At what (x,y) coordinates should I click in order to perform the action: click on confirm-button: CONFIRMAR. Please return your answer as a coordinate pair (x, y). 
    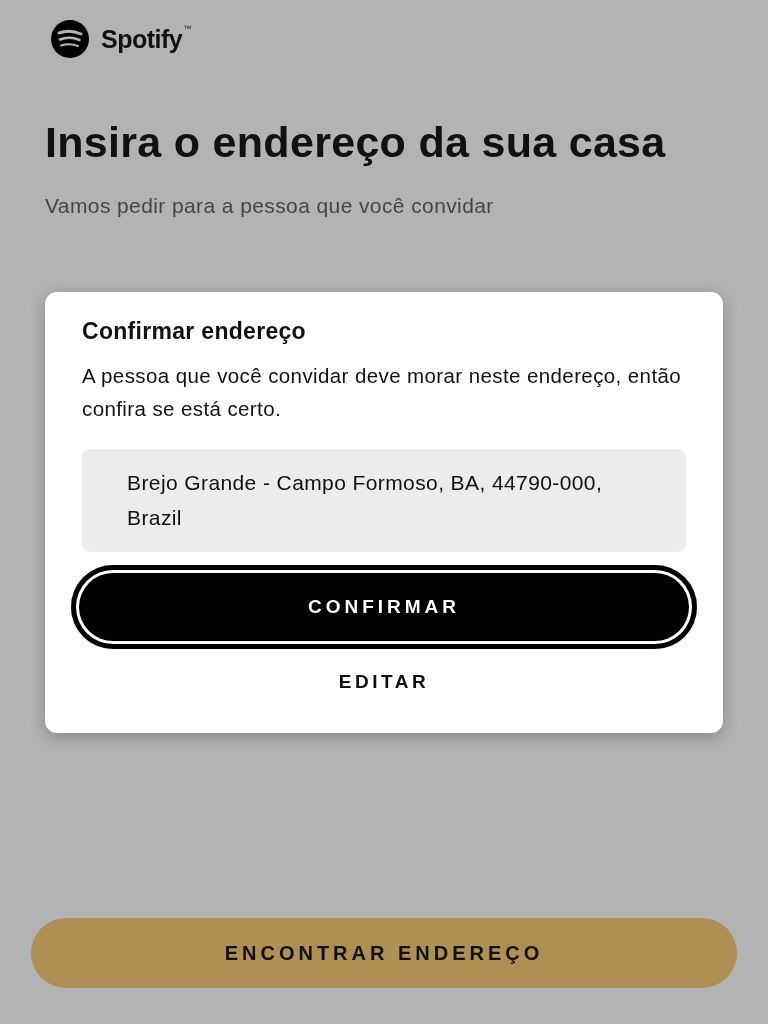
    Looking at the image, I should click on (384, 607).